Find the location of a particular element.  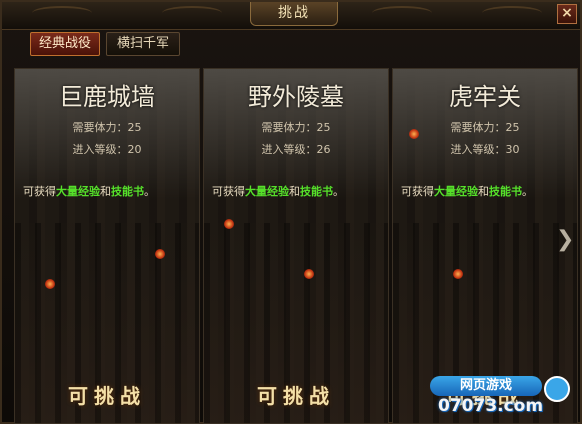

window-title: 挑战 is located at coordinates (294, 14).